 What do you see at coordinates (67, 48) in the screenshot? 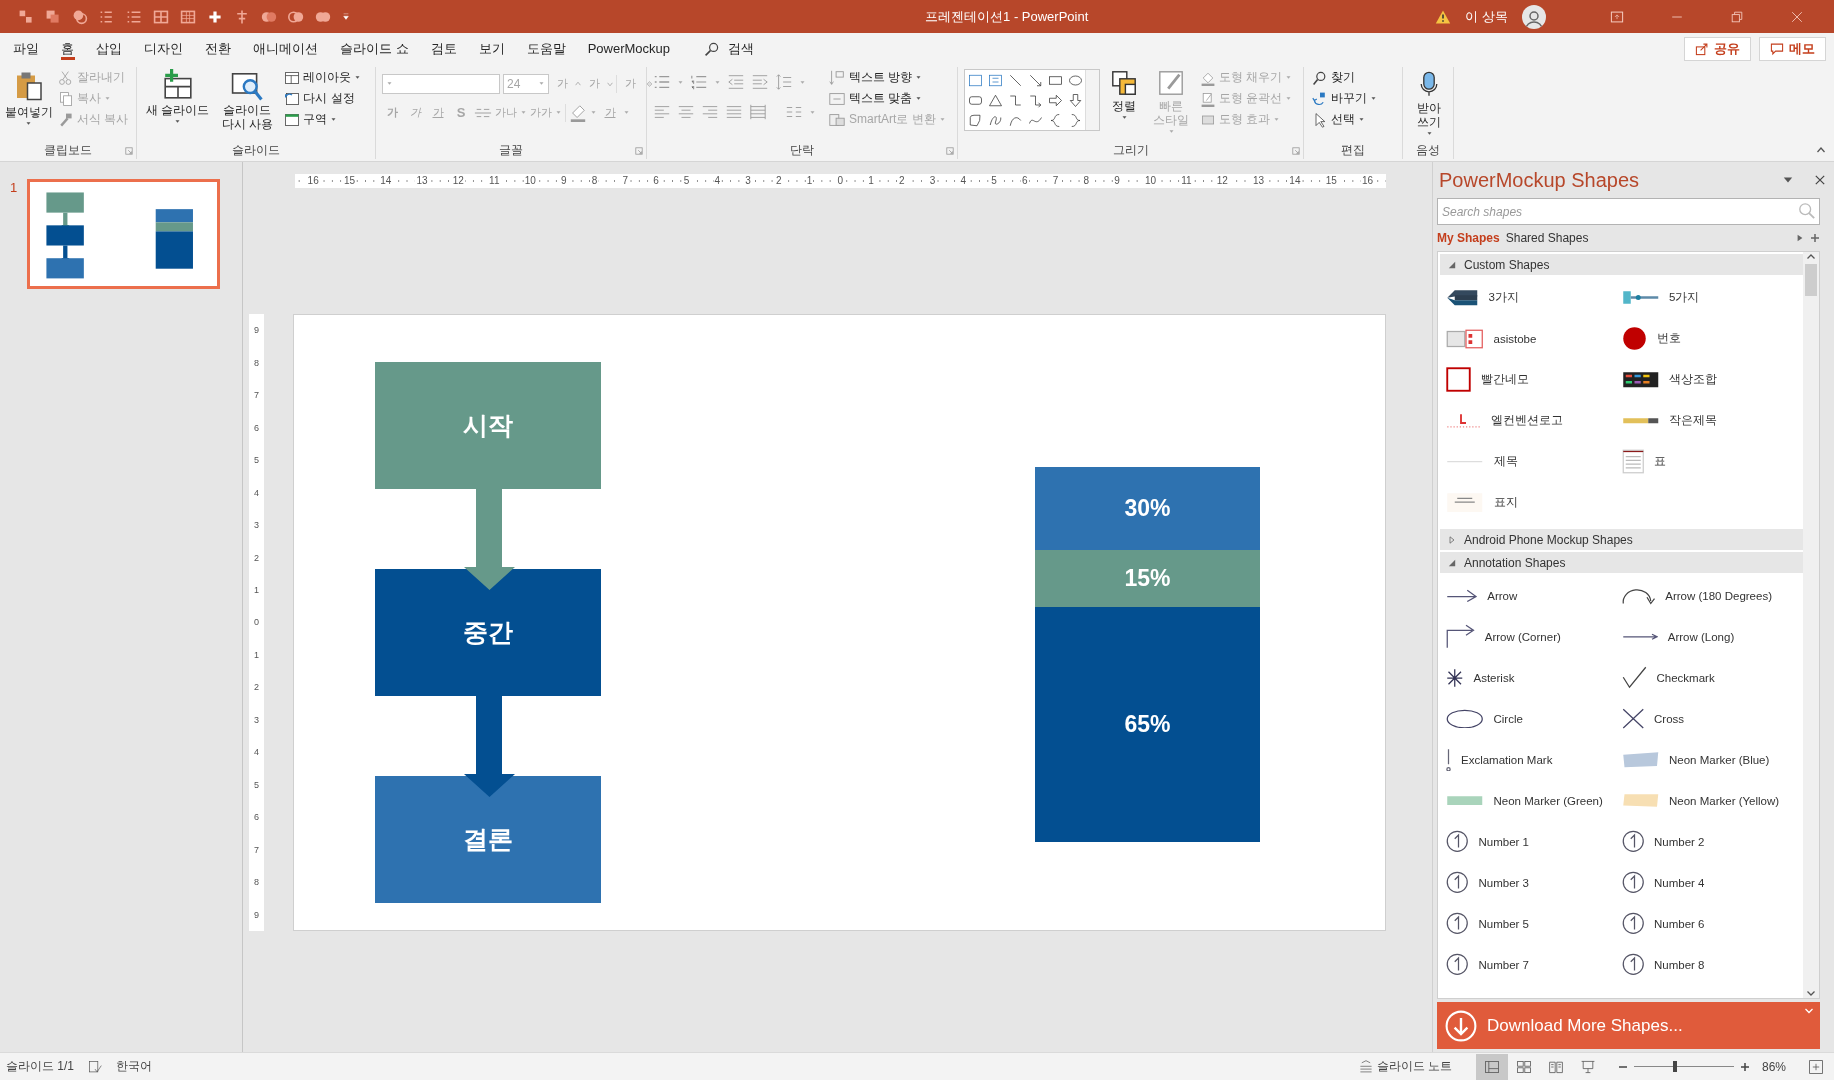
I see `menu-tab: 홈` at bounding box center [67, 48].